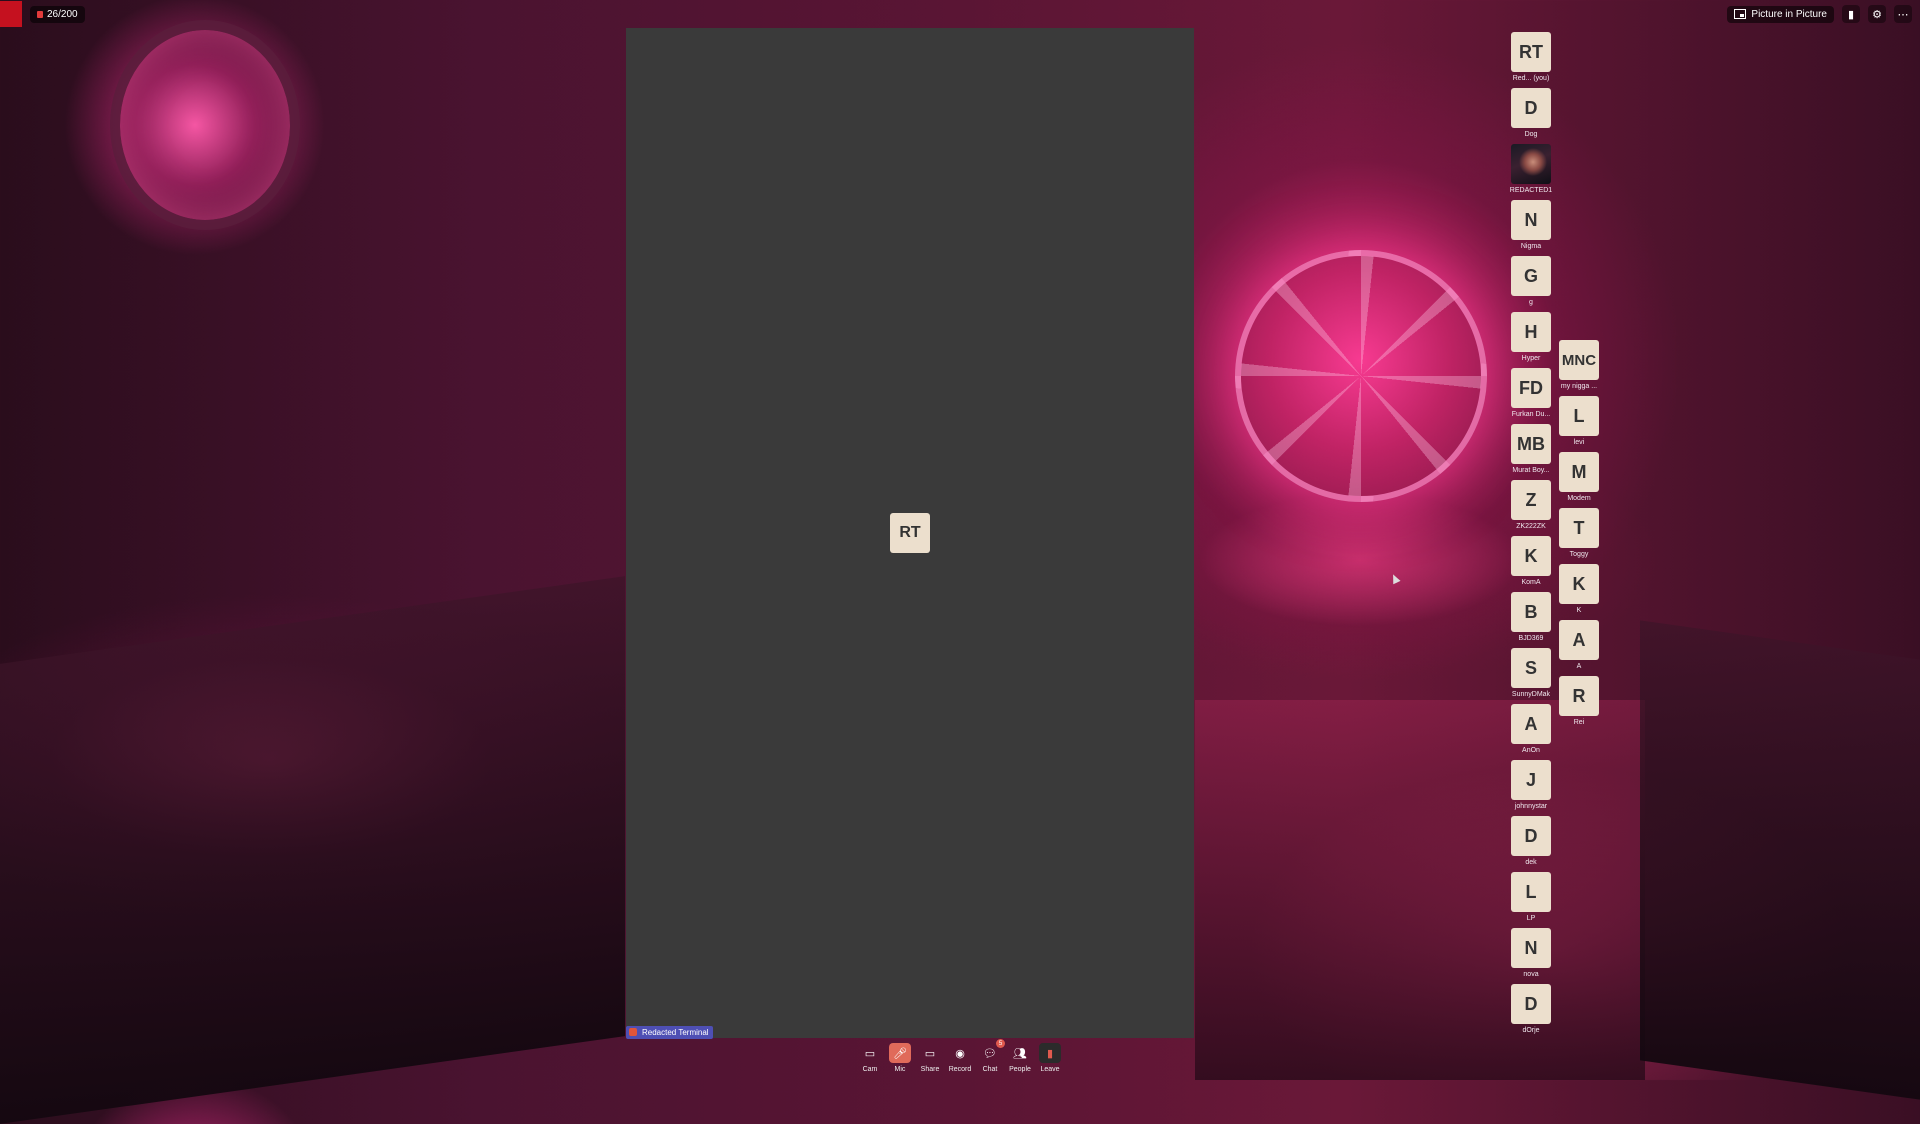 This screenshot has width=1920, height=1124. Describe the element at coordinates (1579, 722) in the screenshot. I see `participant-name: Rei` at that location.